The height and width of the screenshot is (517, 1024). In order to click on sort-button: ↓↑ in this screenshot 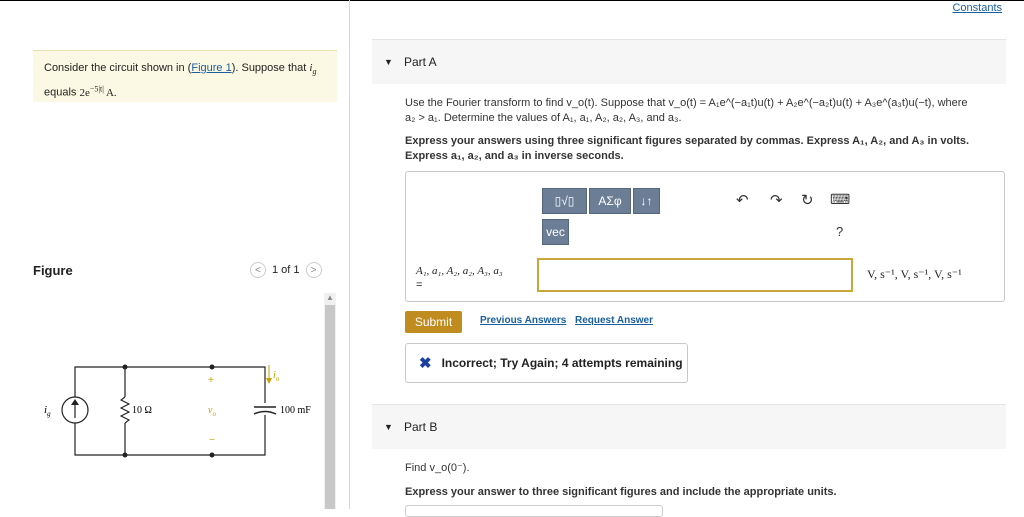, I will do `click(646, 201)`.